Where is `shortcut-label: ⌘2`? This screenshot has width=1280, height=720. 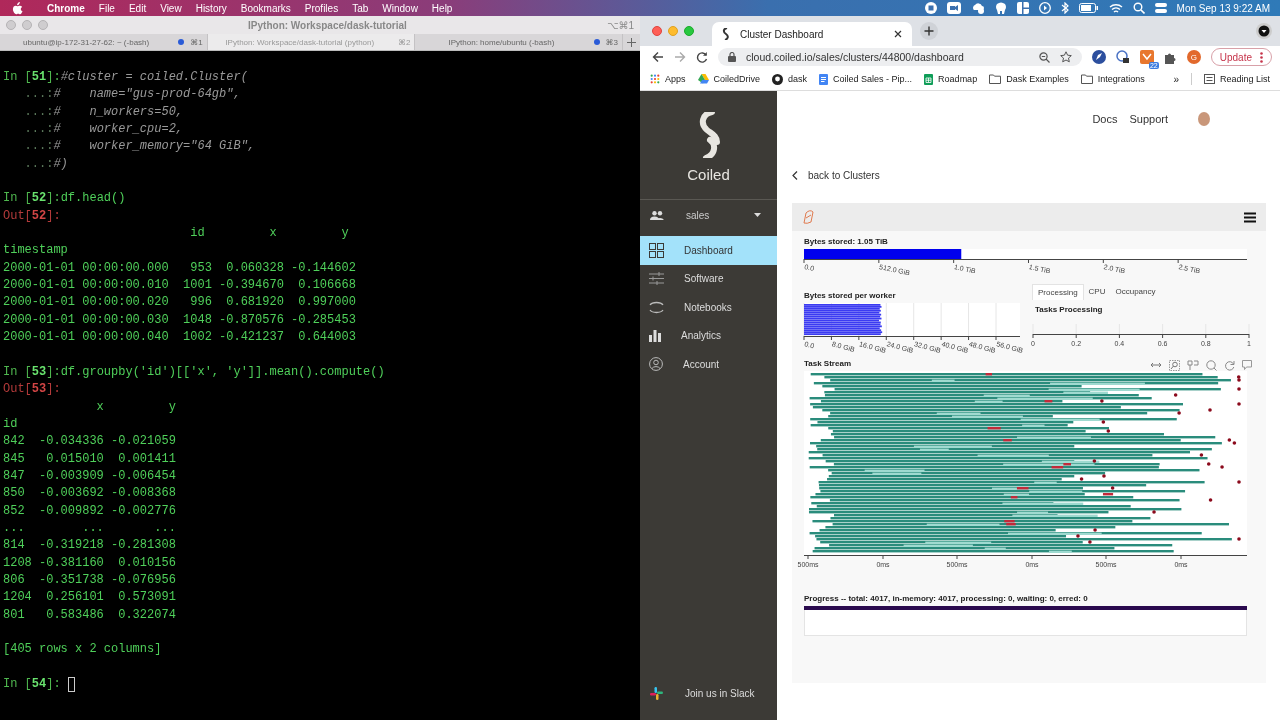
shortcut-label: ⌘2 is located at coordinates (404, 42).